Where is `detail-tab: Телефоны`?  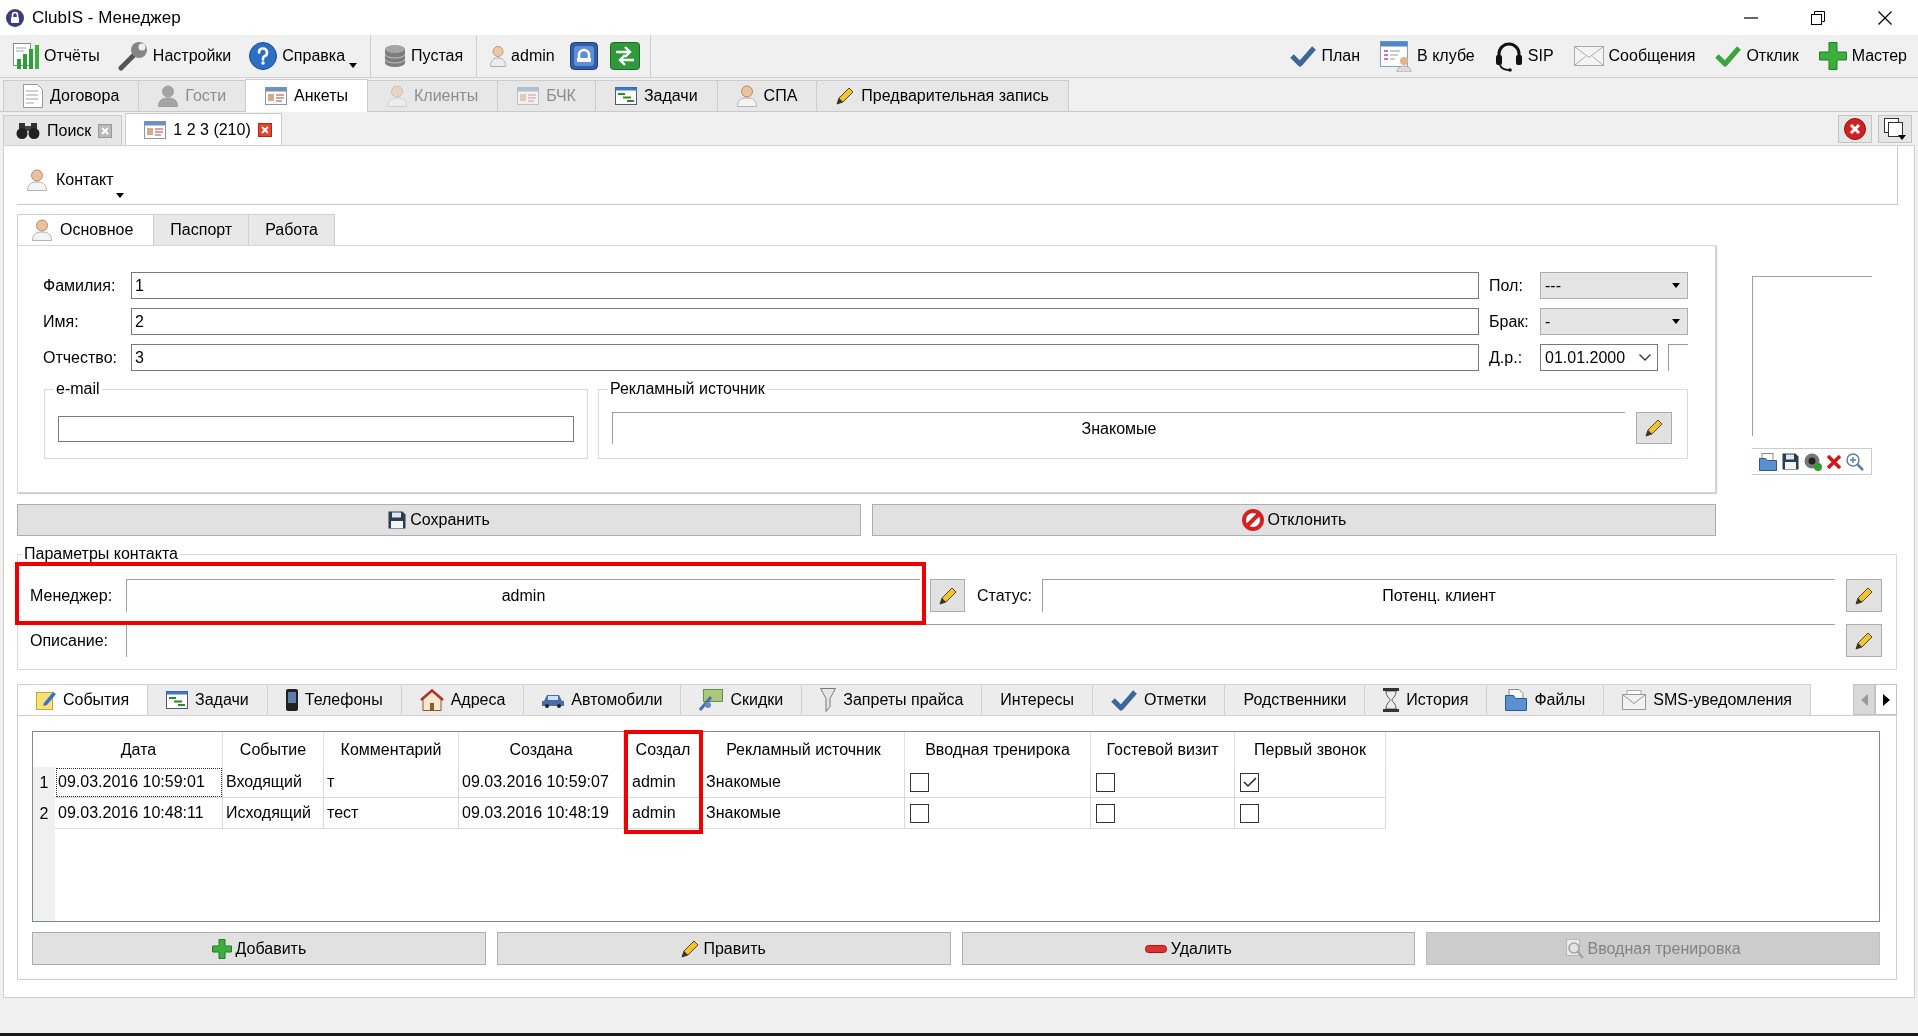
detail-tab: Телефоны is located at coordinates (334, 699).